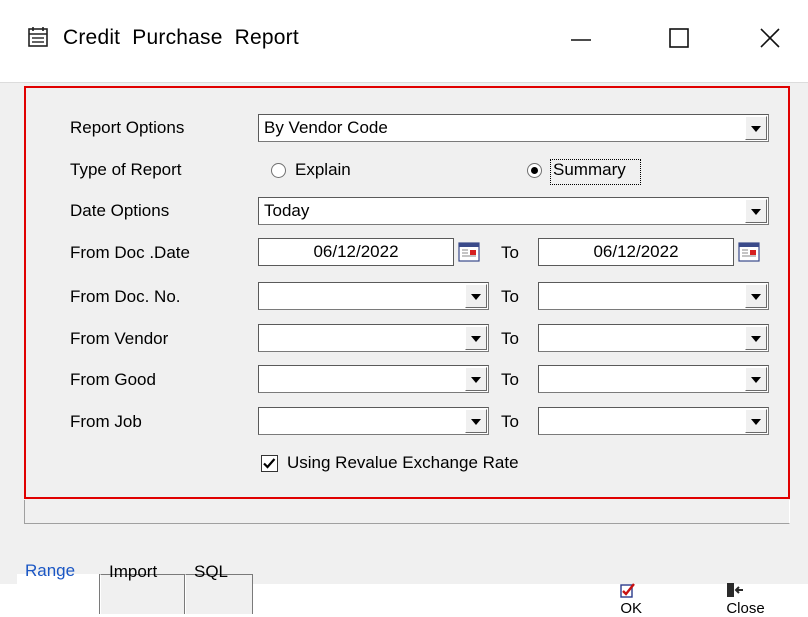 The width and height of the screenshot is (808, 617). What do you see at coordinates (653, 421) in the screenshot?
I see `to-job-combo` at bounding box center [653, 421].